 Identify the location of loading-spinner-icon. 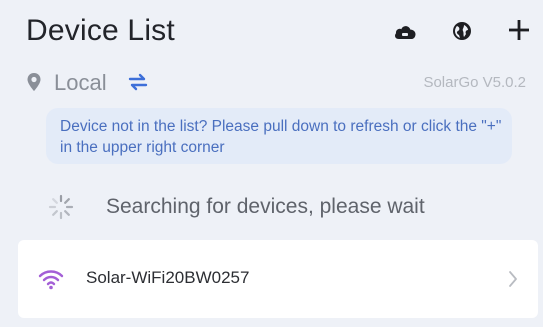
(61, 207).